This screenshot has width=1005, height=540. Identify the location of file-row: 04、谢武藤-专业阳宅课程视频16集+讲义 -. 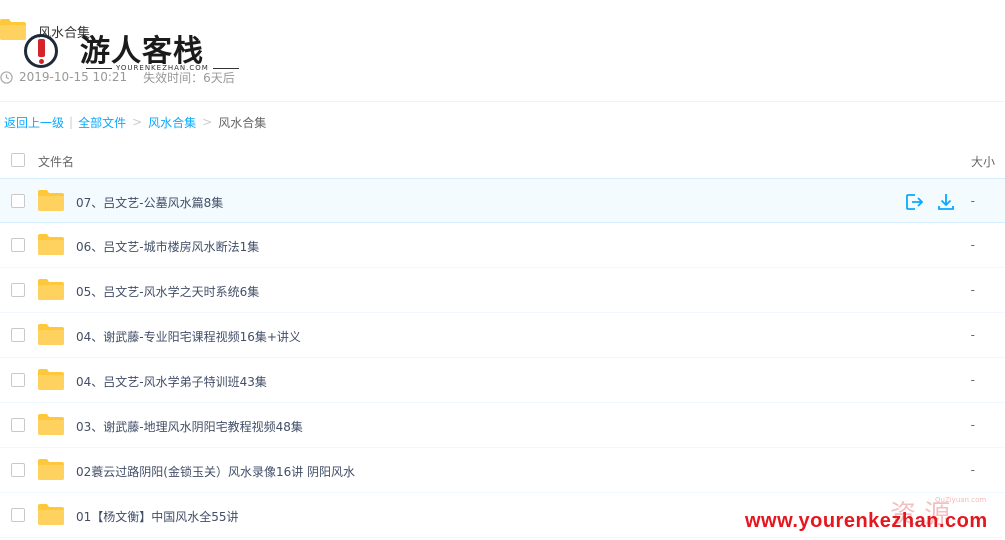
(502, 335).